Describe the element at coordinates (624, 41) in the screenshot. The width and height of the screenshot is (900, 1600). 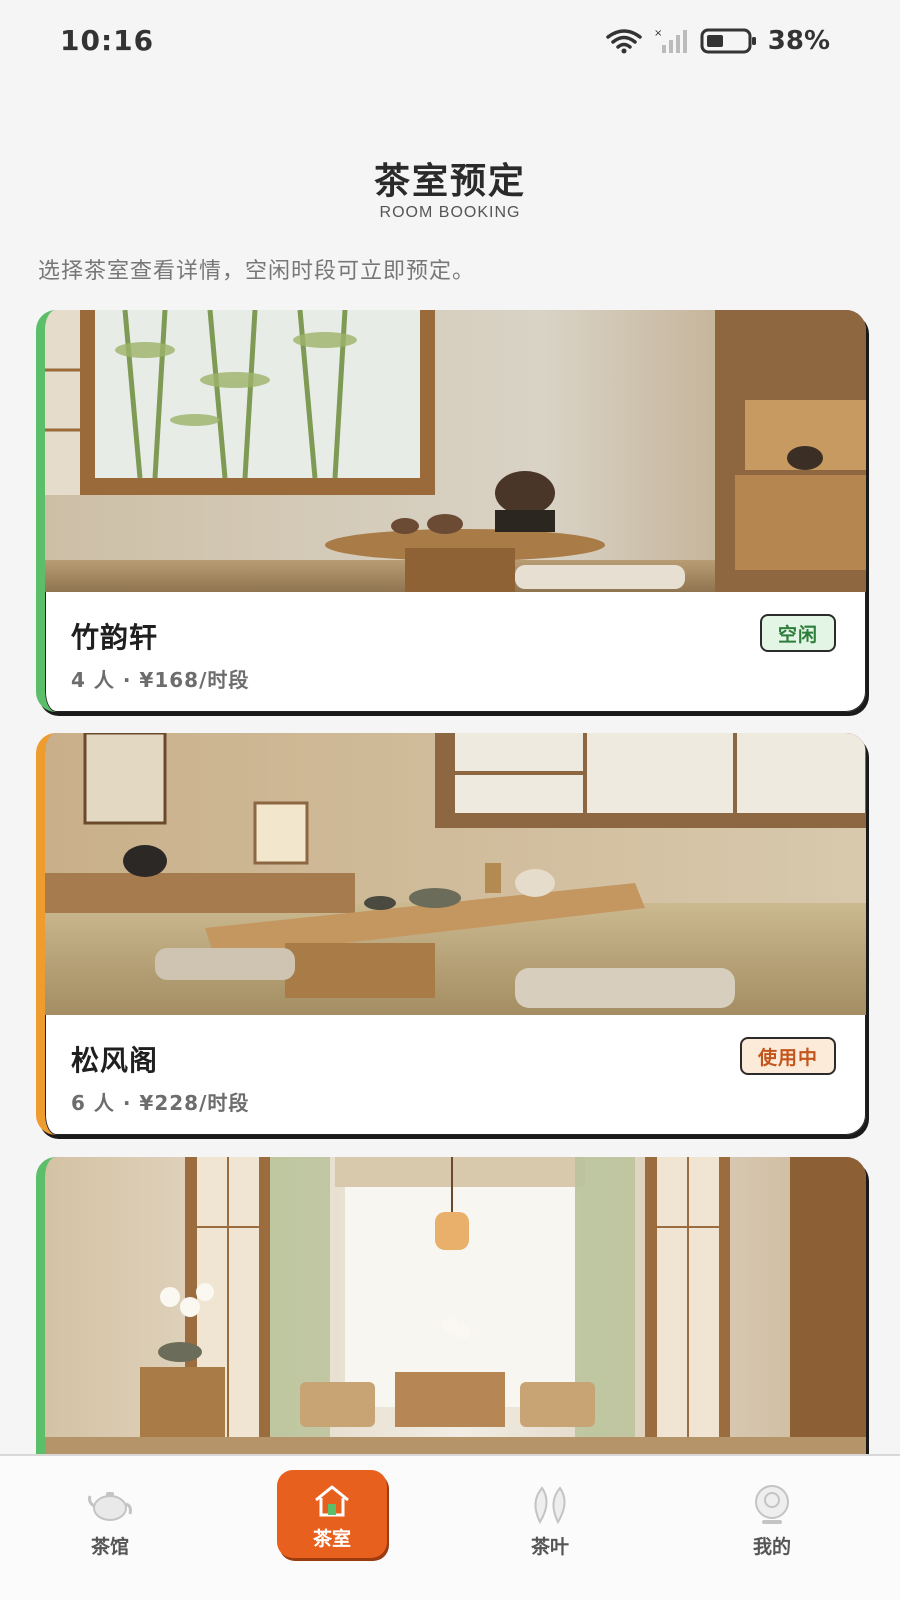
I see `wifi-icon` at that location.